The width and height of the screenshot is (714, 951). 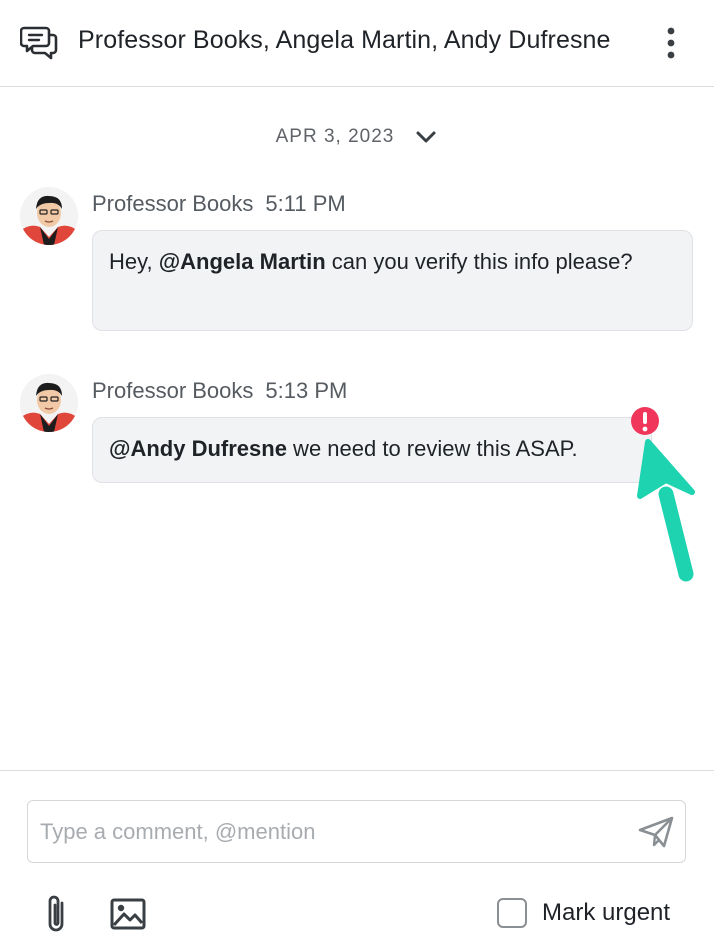 I want to click on date-label: APR 3, 2023, so click(x=335, y=136).